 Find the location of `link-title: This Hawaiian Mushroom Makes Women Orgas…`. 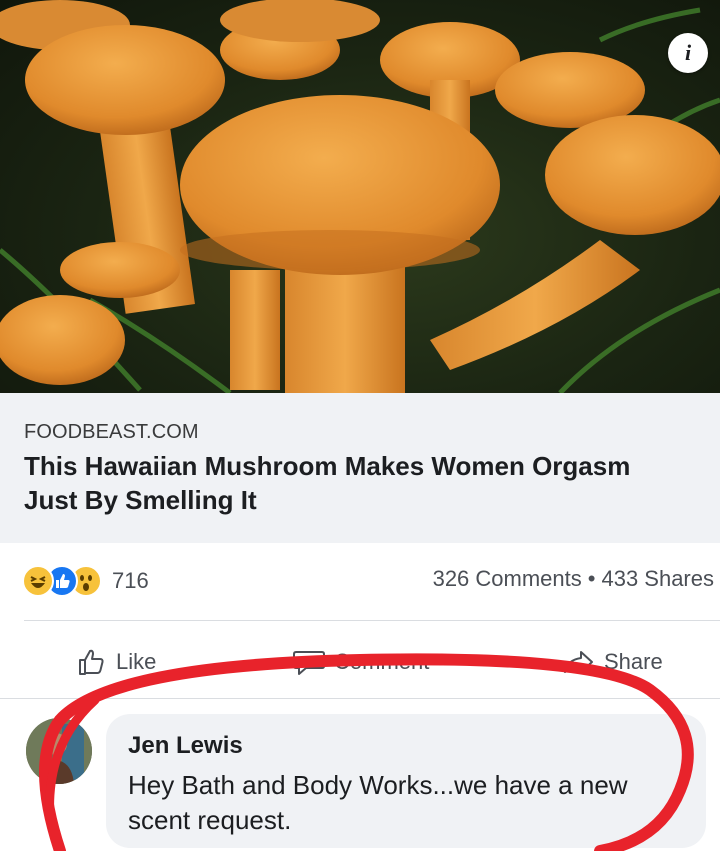

link-title: This Hawaiian Mushroom Makes Women Orgas… is located at coordinates (354, 483).